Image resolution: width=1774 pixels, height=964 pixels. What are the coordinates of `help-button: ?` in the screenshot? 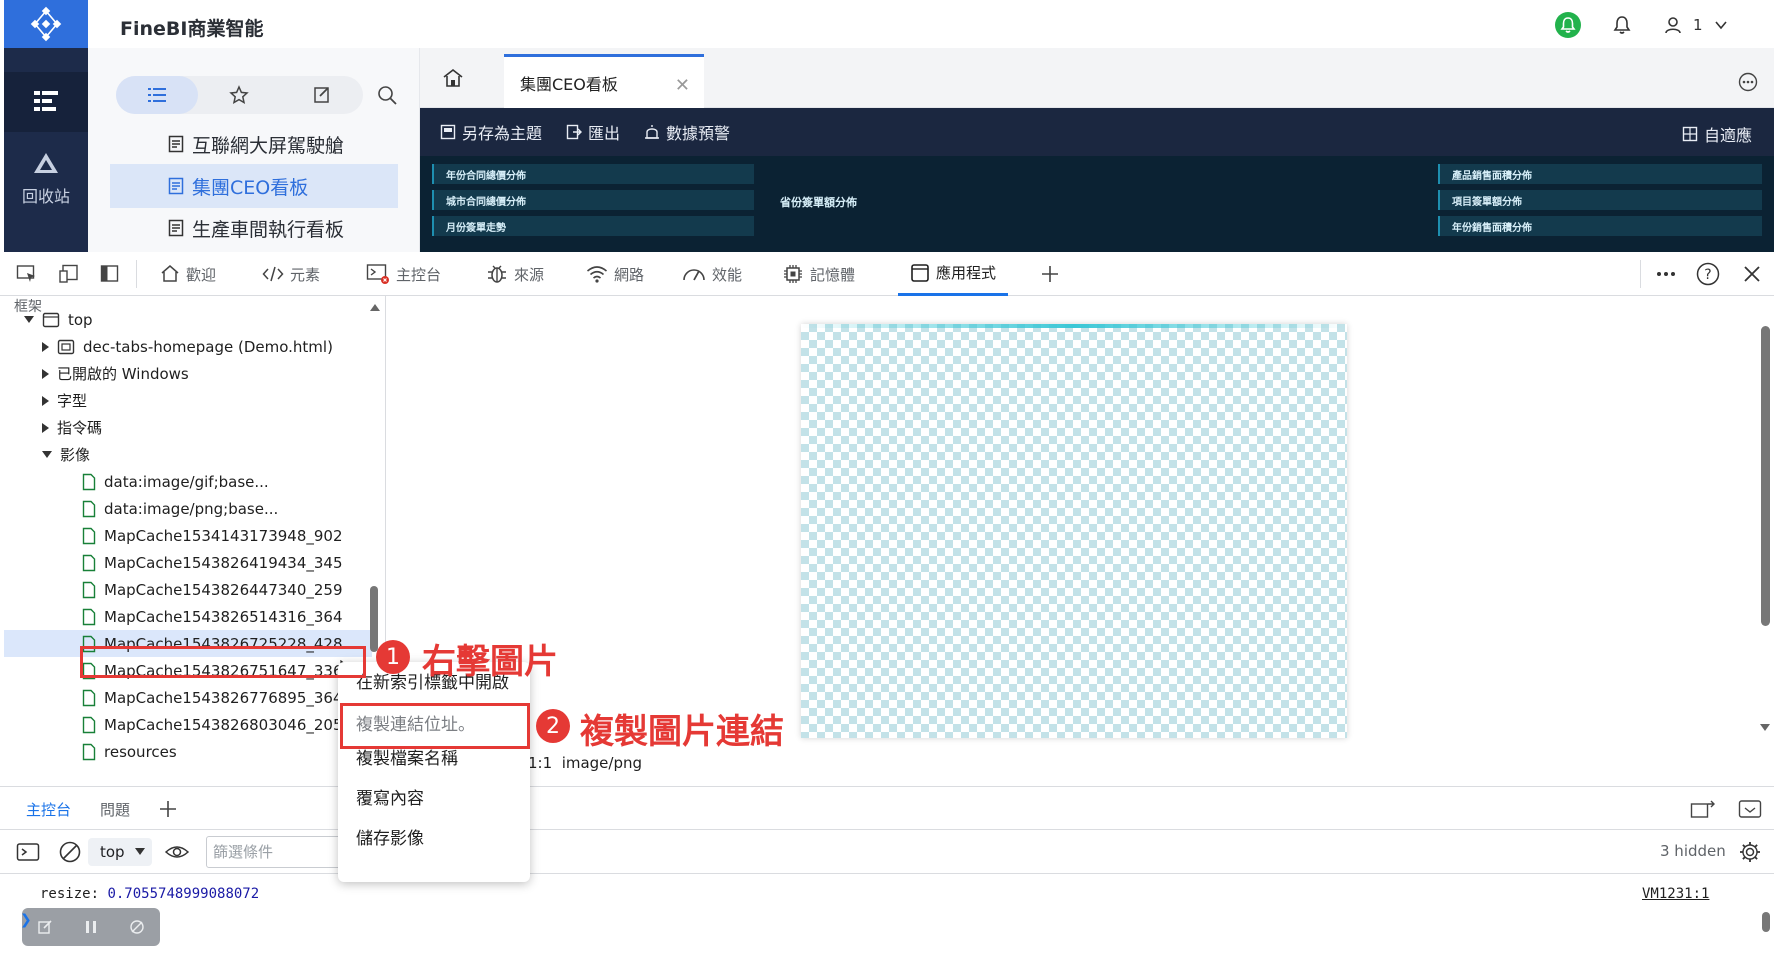 It's located at (1708, 274).